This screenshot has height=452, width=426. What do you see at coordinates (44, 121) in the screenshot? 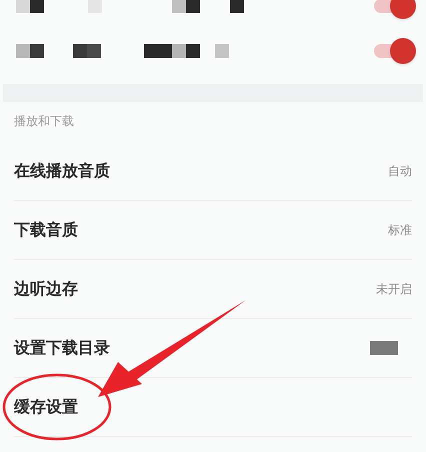
I see `section-header: 播放和下载` at bounding box center [44, 121].